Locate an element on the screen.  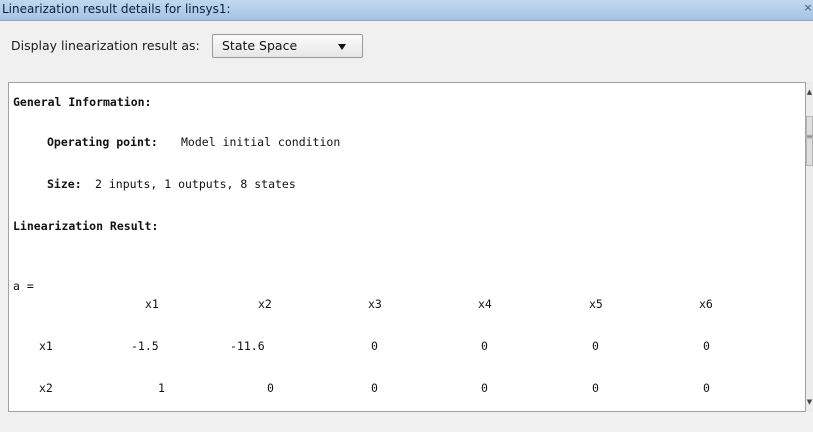
operating-point-label: Operating point: is located at coordinates (102, 142).